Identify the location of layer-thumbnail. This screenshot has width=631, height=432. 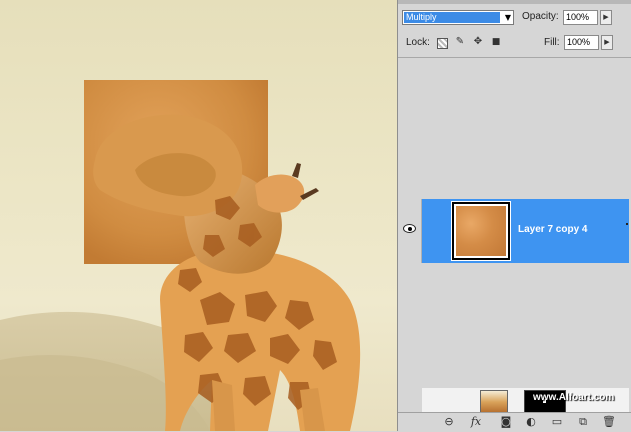
(481, 231).